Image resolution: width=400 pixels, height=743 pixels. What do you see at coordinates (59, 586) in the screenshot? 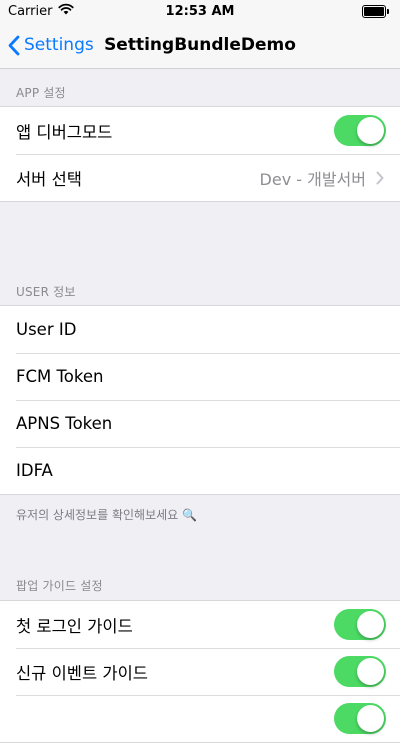
I see `section-header-popup: 팝업 가이드 설정` at bounding box center [59, 586].